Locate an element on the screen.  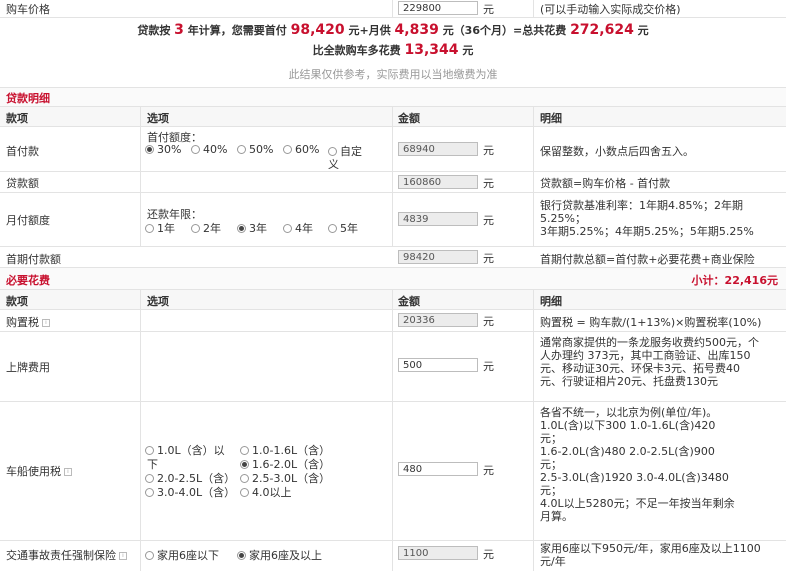
down-unit: 元 is located at coordinates (488, 150).